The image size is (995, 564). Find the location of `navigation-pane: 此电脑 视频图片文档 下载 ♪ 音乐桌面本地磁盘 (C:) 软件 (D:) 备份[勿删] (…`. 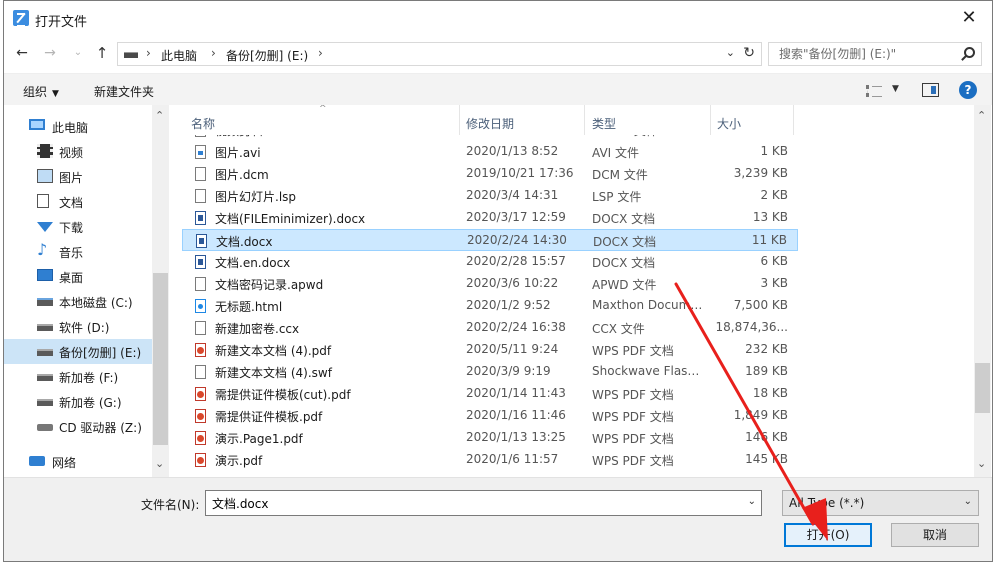

navigation-pane: 此电脑 视频图片文档 下载 ♪ 音乐桌面本地磁盘 (C:) 软件 (D:) 备份[勿删] (… is located at coordinates (88, 291).